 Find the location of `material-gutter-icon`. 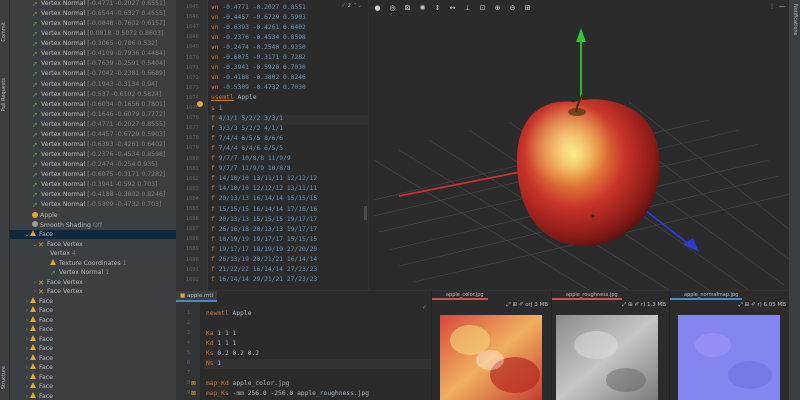

material-gutter-icon is located at coordinates (200, 104).